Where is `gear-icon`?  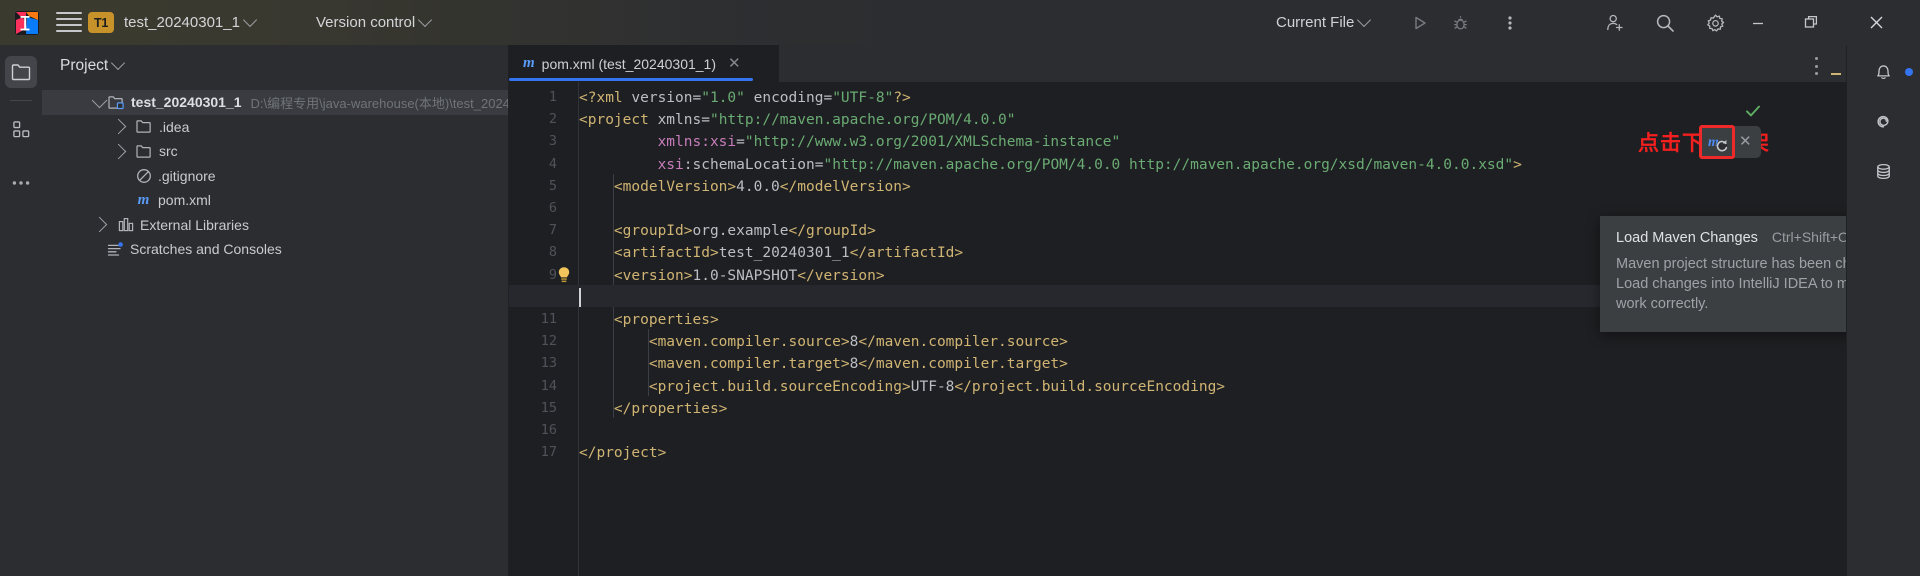
gear-icon is located at coordinates (1715, 22).